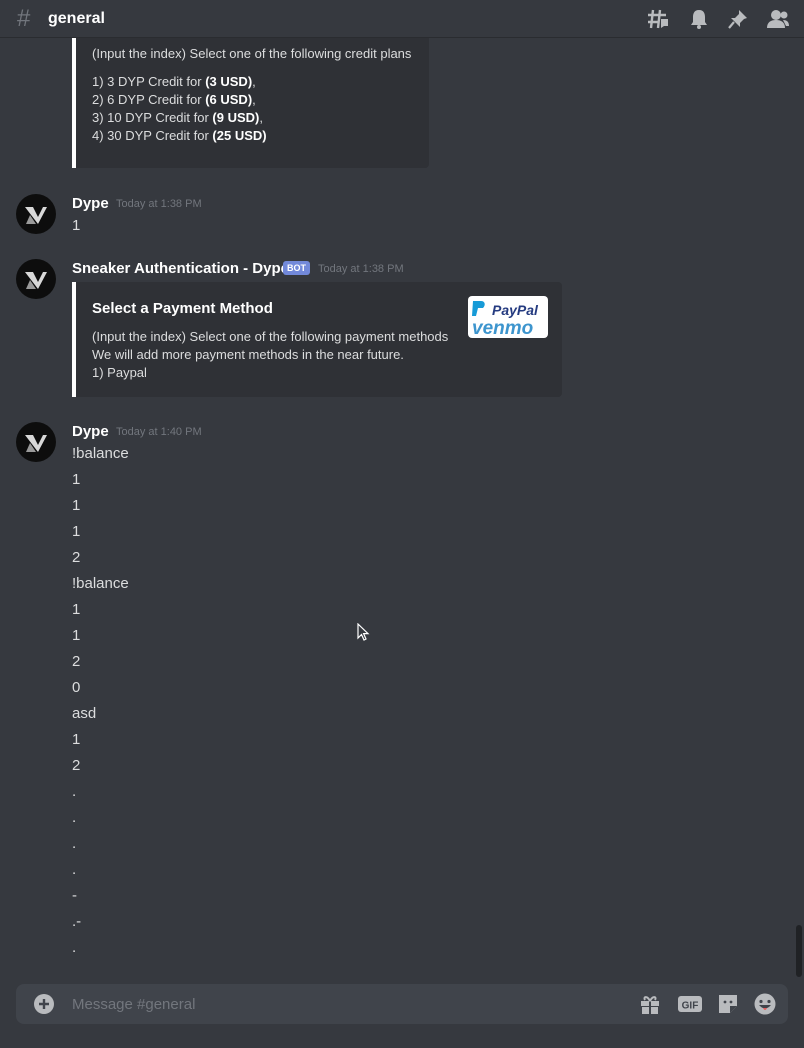  I want to click on credit-plan-3: 3) 10 DYP Credit for (9 USD),, so click(177, 117).